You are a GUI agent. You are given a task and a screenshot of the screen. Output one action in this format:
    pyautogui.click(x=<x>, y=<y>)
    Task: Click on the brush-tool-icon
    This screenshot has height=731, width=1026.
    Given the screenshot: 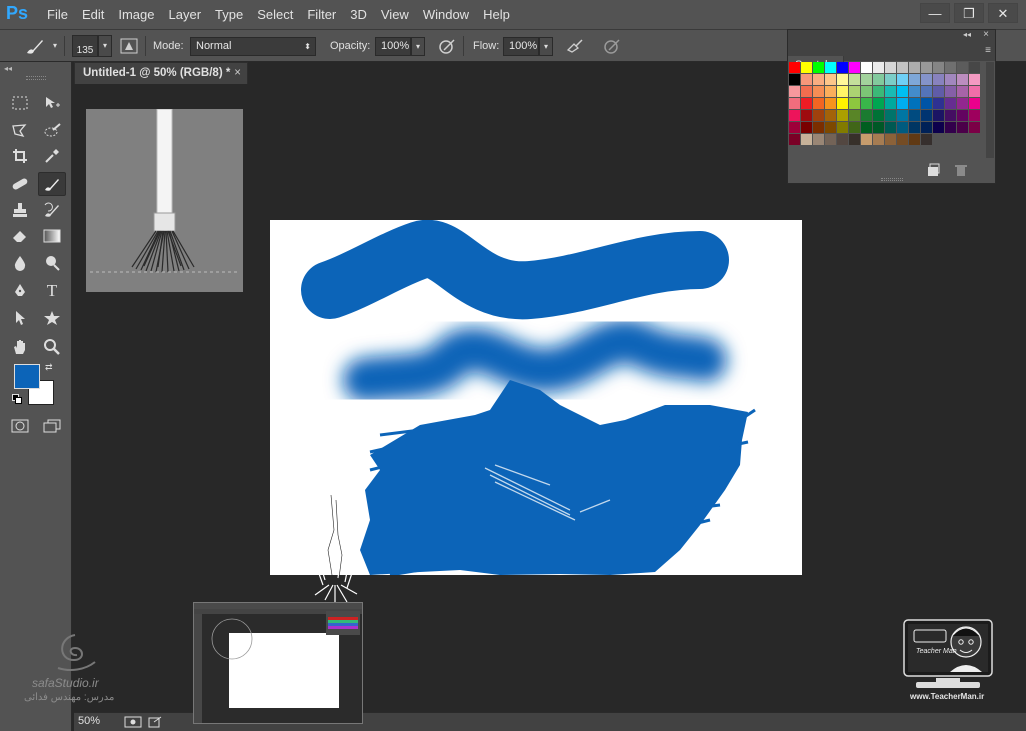 What is the action you would take?
    pyautogui.click(x=52, y=184)
    